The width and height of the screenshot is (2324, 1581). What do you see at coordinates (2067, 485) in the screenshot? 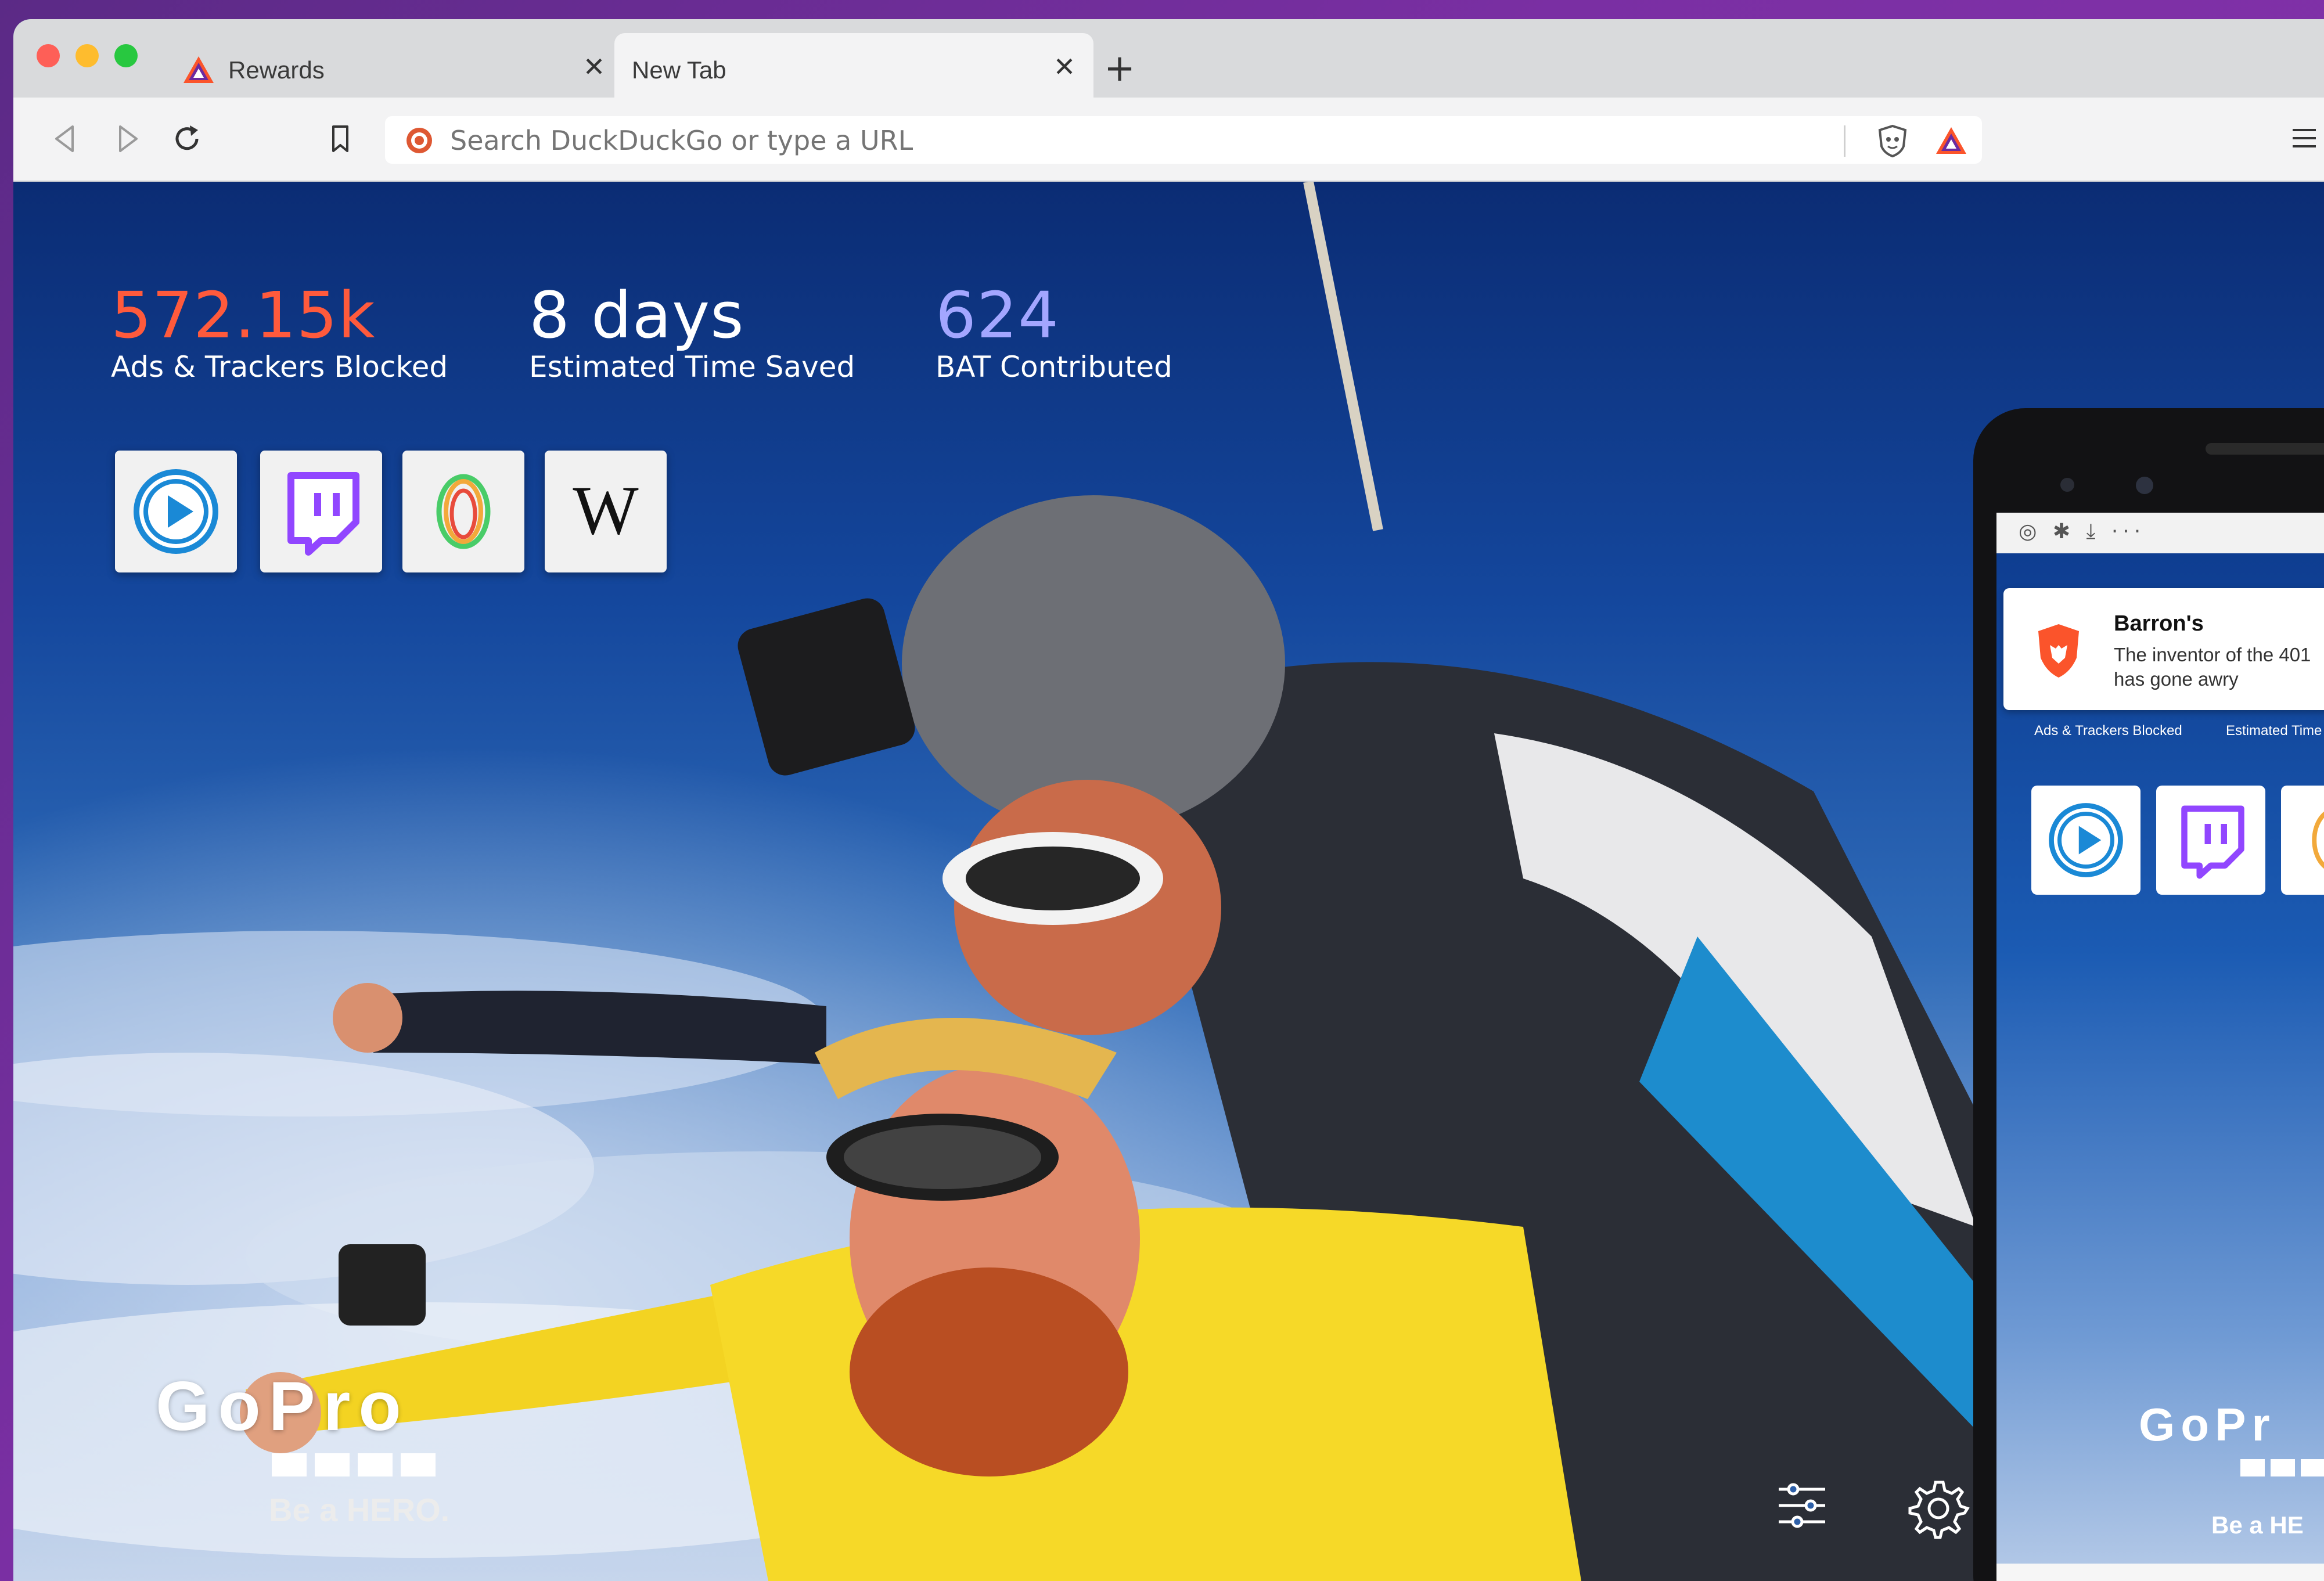
I see `phone-sensor` at bounding box center [2067, 485].